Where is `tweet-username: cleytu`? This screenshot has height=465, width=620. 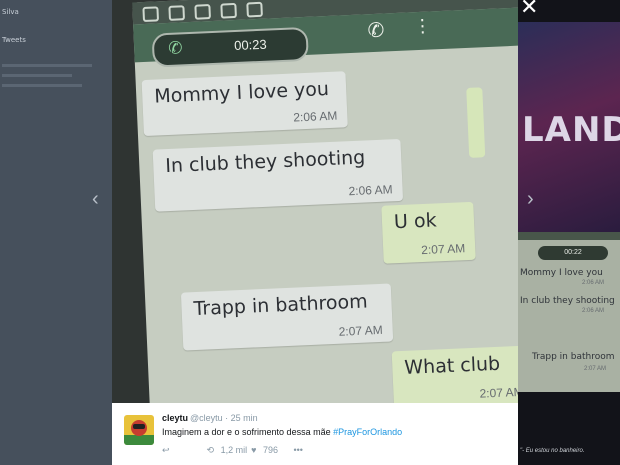
tweet-username: cleytu is located at coordinates (175, 418).